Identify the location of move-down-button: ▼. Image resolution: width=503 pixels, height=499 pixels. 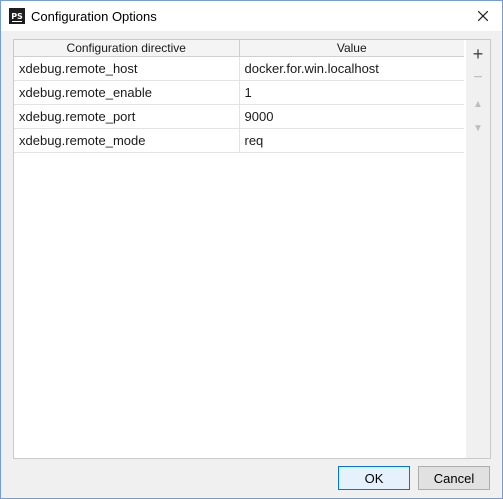
(478, 128).